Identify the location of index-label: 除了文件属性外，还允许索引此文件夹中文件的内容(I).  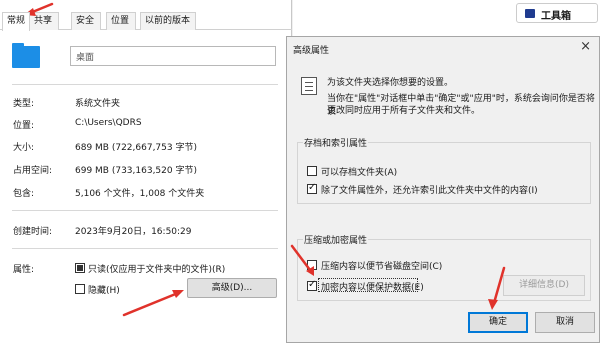
(429, 191).